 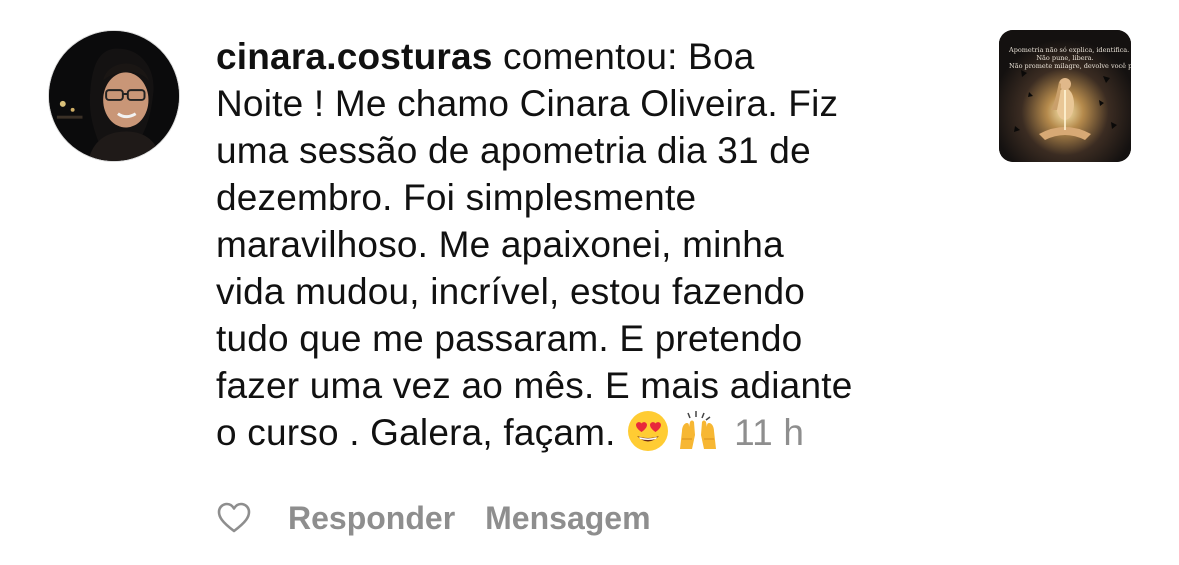 What do you see at coordinates (421, 432) in the screenshot?
I see `comment-line: o curso . Galera, façam.` at bounding box center [421, 432].